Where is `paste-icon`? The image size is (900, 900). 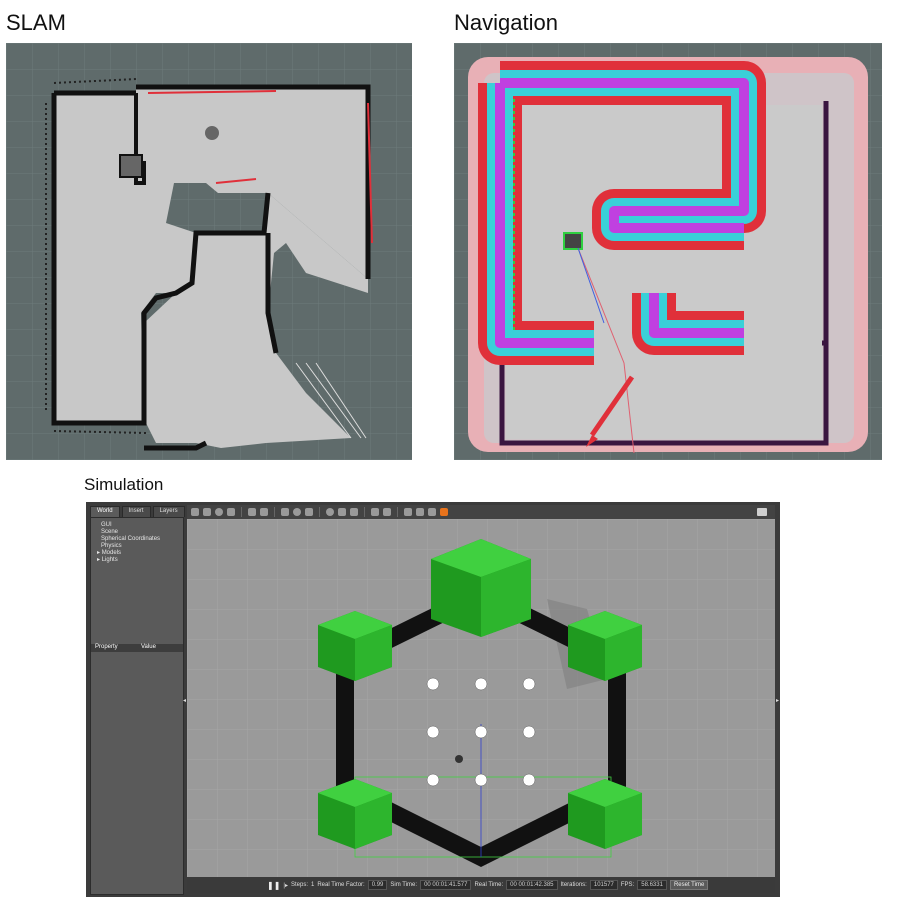 paste-icon is located at coordinates (387, 512).